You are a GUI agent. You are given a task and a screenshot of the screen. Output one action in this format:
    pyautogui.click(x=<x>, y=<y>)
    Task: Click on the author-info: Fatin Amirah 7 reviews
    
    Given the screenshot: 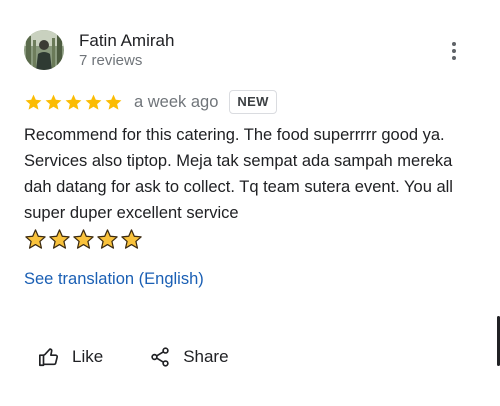 What is the action you would take?
    pyautogui.click(x=126, y=50)
    